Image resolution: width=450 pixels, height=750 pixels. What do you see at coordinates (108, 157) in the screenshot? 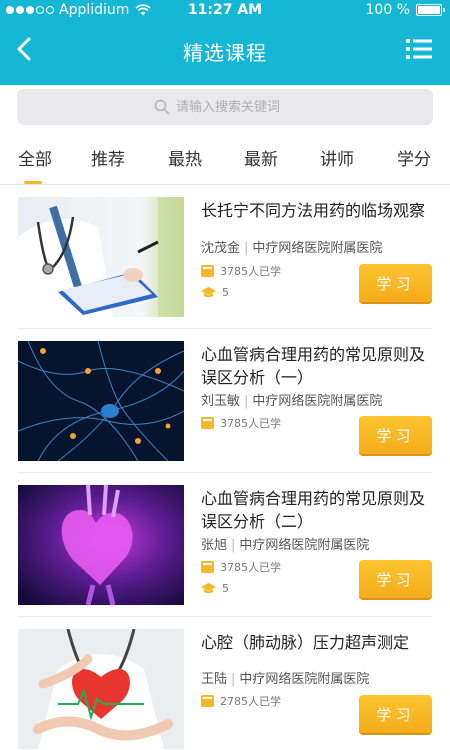
I see `tab-recommended: 推荐` at bounding box center [108, 157].